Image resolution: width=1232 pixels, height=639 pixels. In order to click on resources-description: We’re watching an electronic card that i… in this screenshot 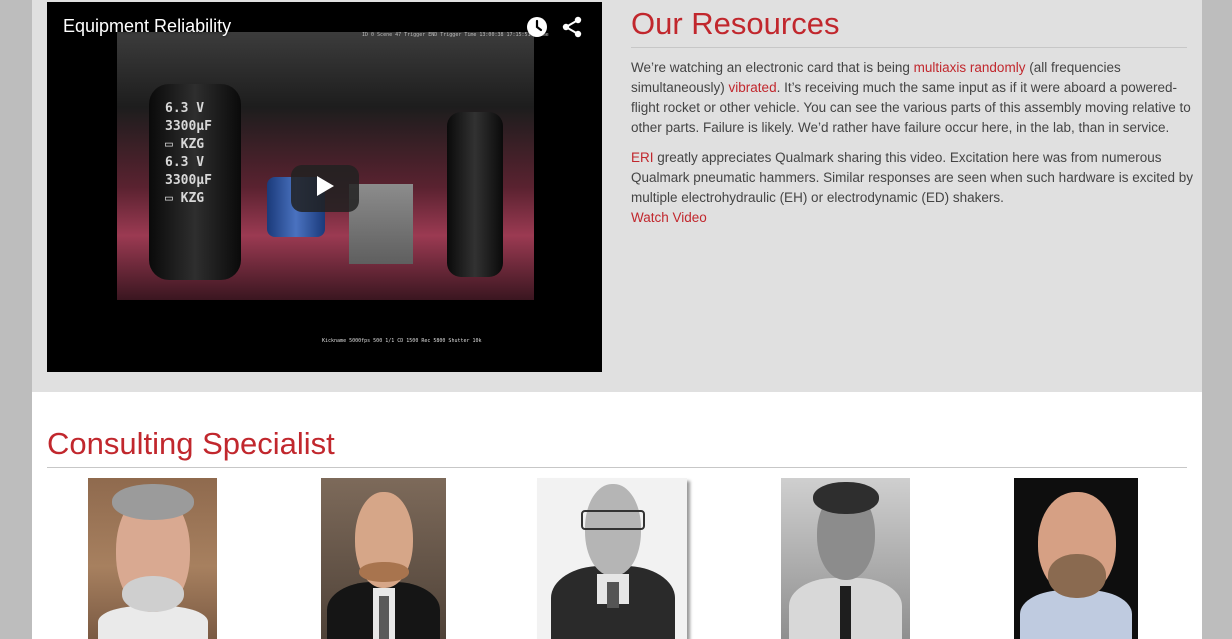, I will do `click(916, 148)`.